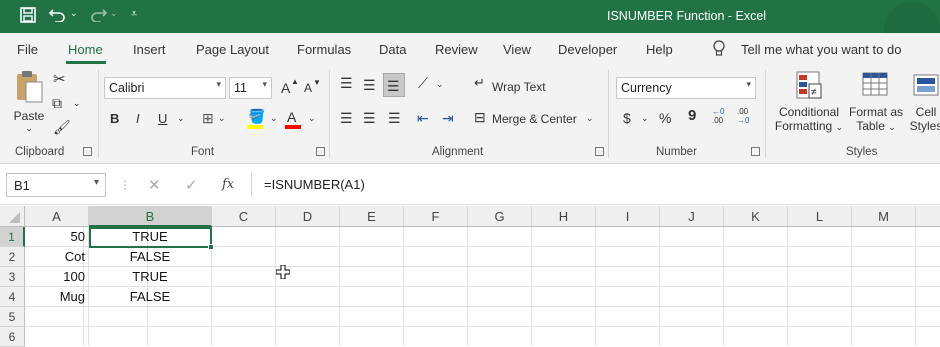 The image size is (940, 347). What do you see at coordinates (150, 257) in the screenshot?
I see `cell-b2: FALSE` at bounding box center [150, 257].